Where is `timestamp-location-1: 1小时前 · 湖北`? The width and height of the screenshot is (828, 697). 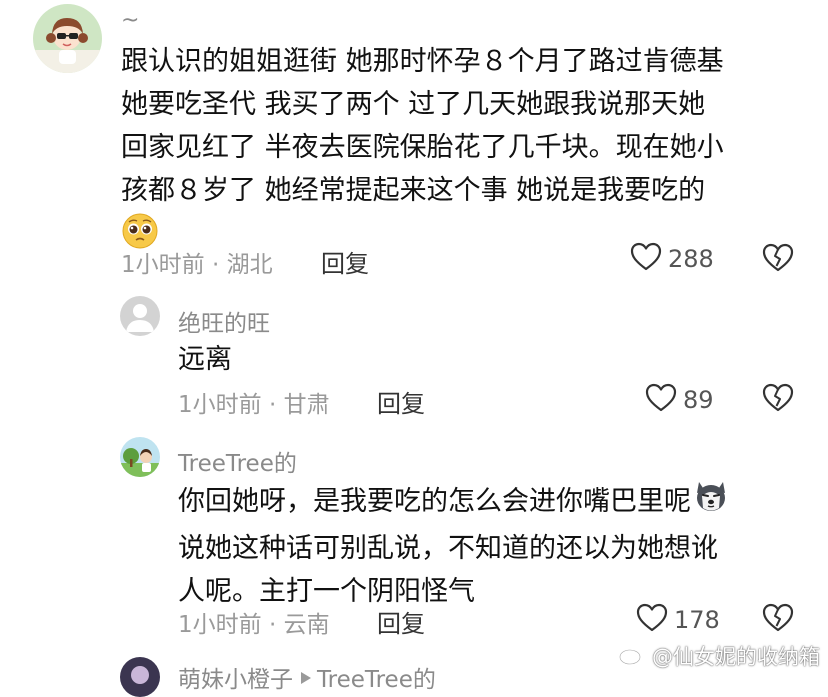 timestamp-location-1: 1小时前 · 湖北 is located at coordinates (197, 265).